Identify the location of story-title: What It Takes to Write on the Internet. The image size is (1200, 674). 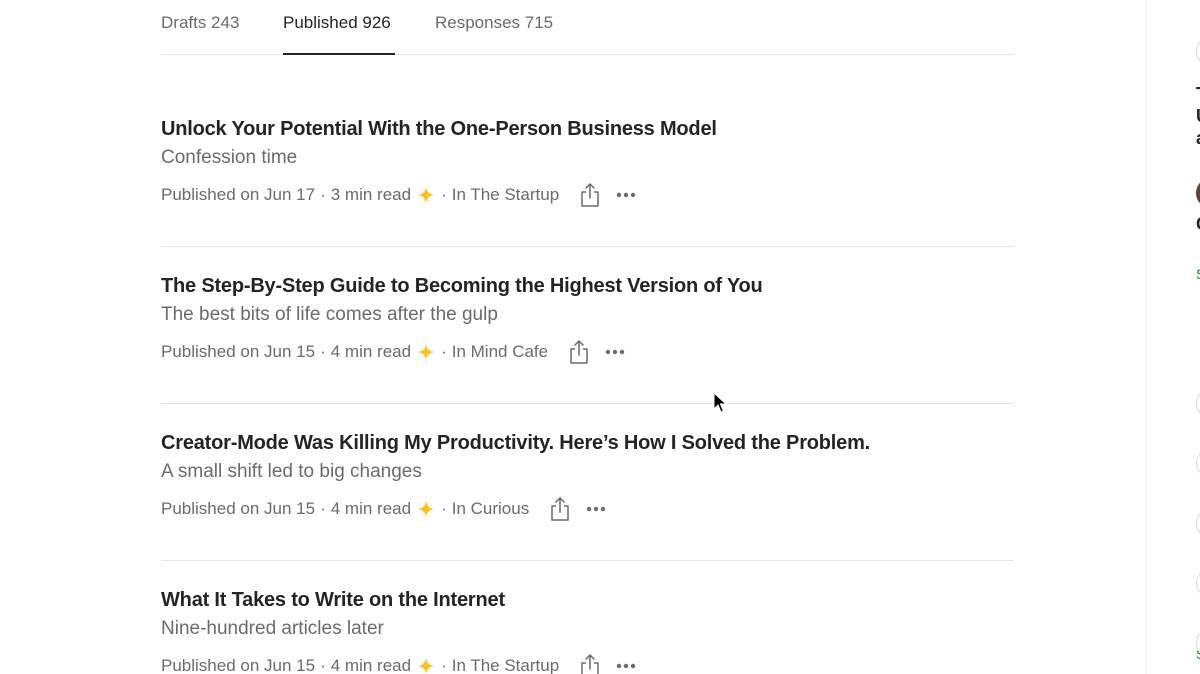
(333, 600).